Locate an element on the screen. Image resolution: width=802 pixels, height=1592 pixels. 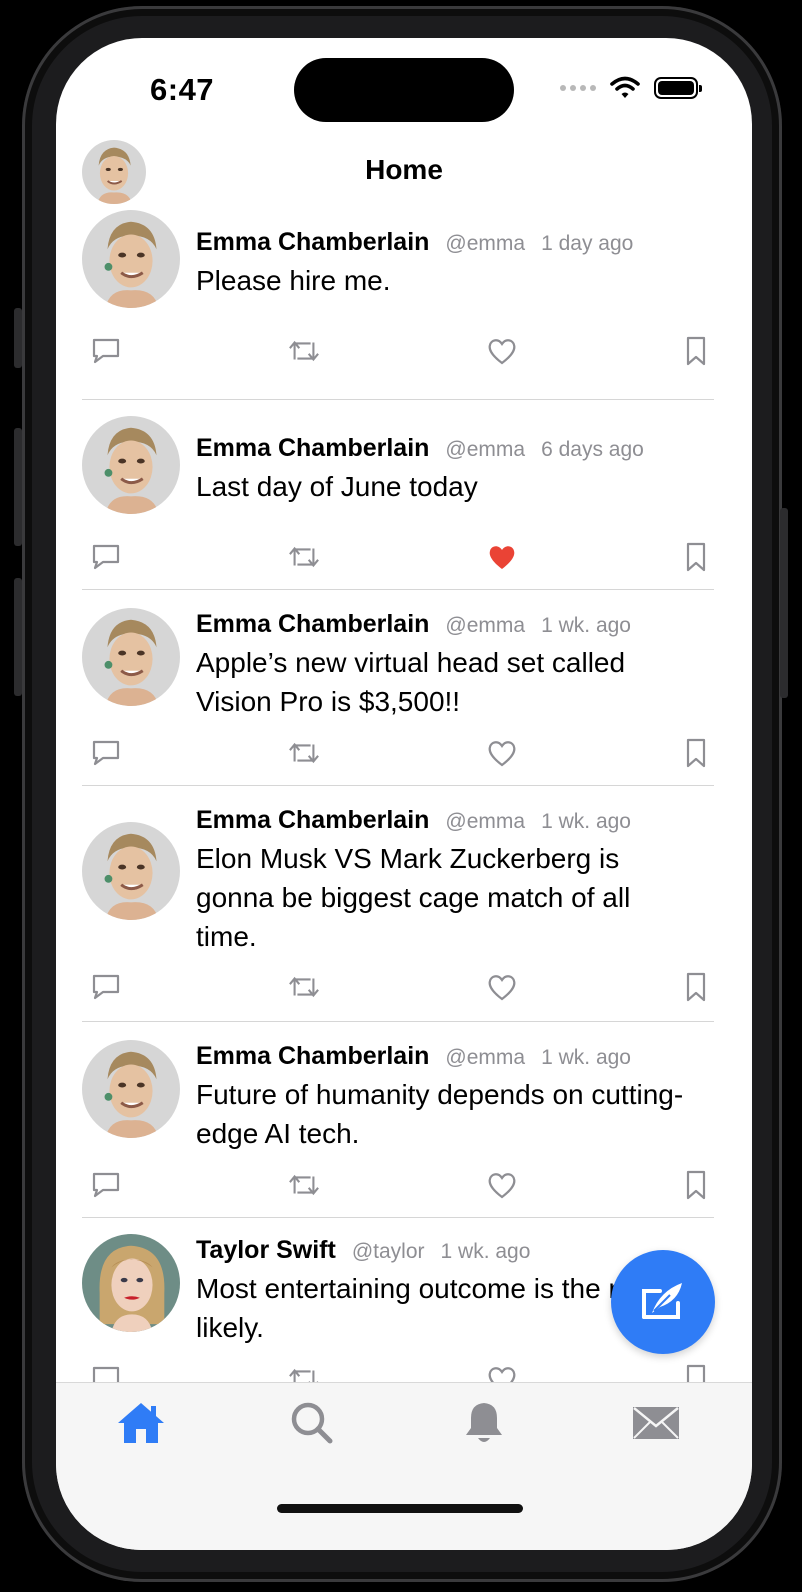
tweet-meta: Emma Chamberlain @emma 6 days ago is located at coordinates (455, 448).